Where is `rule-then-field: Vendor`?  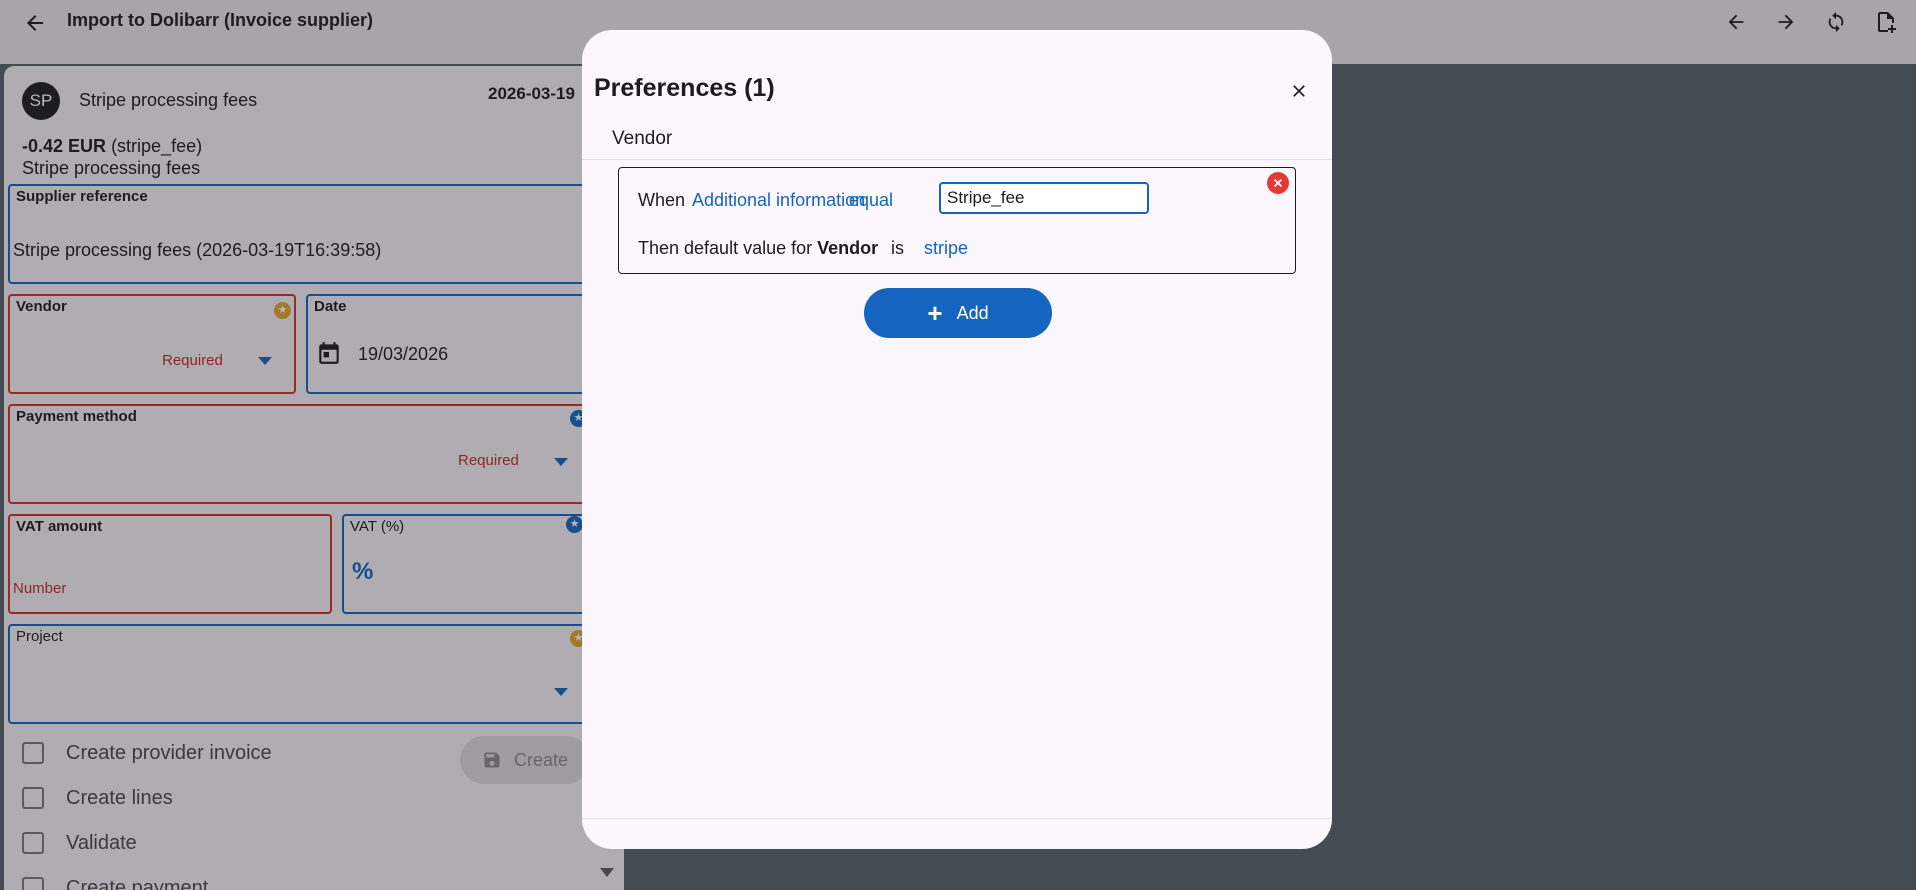
rule-then-field: Vendor is located at coordinates (848, 248).